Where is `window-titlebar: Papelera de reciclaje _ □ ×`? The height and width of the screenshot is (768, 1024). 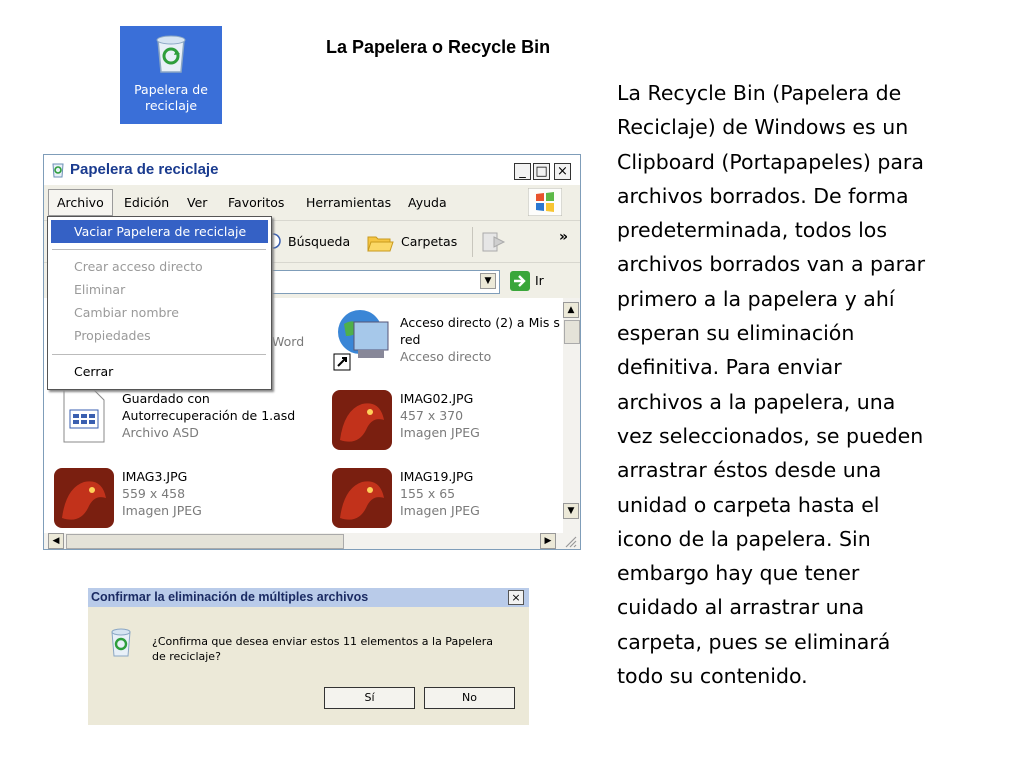
window-titlebar: Papelera de reciclaje _ □ × is located at coordinates (312, 170).